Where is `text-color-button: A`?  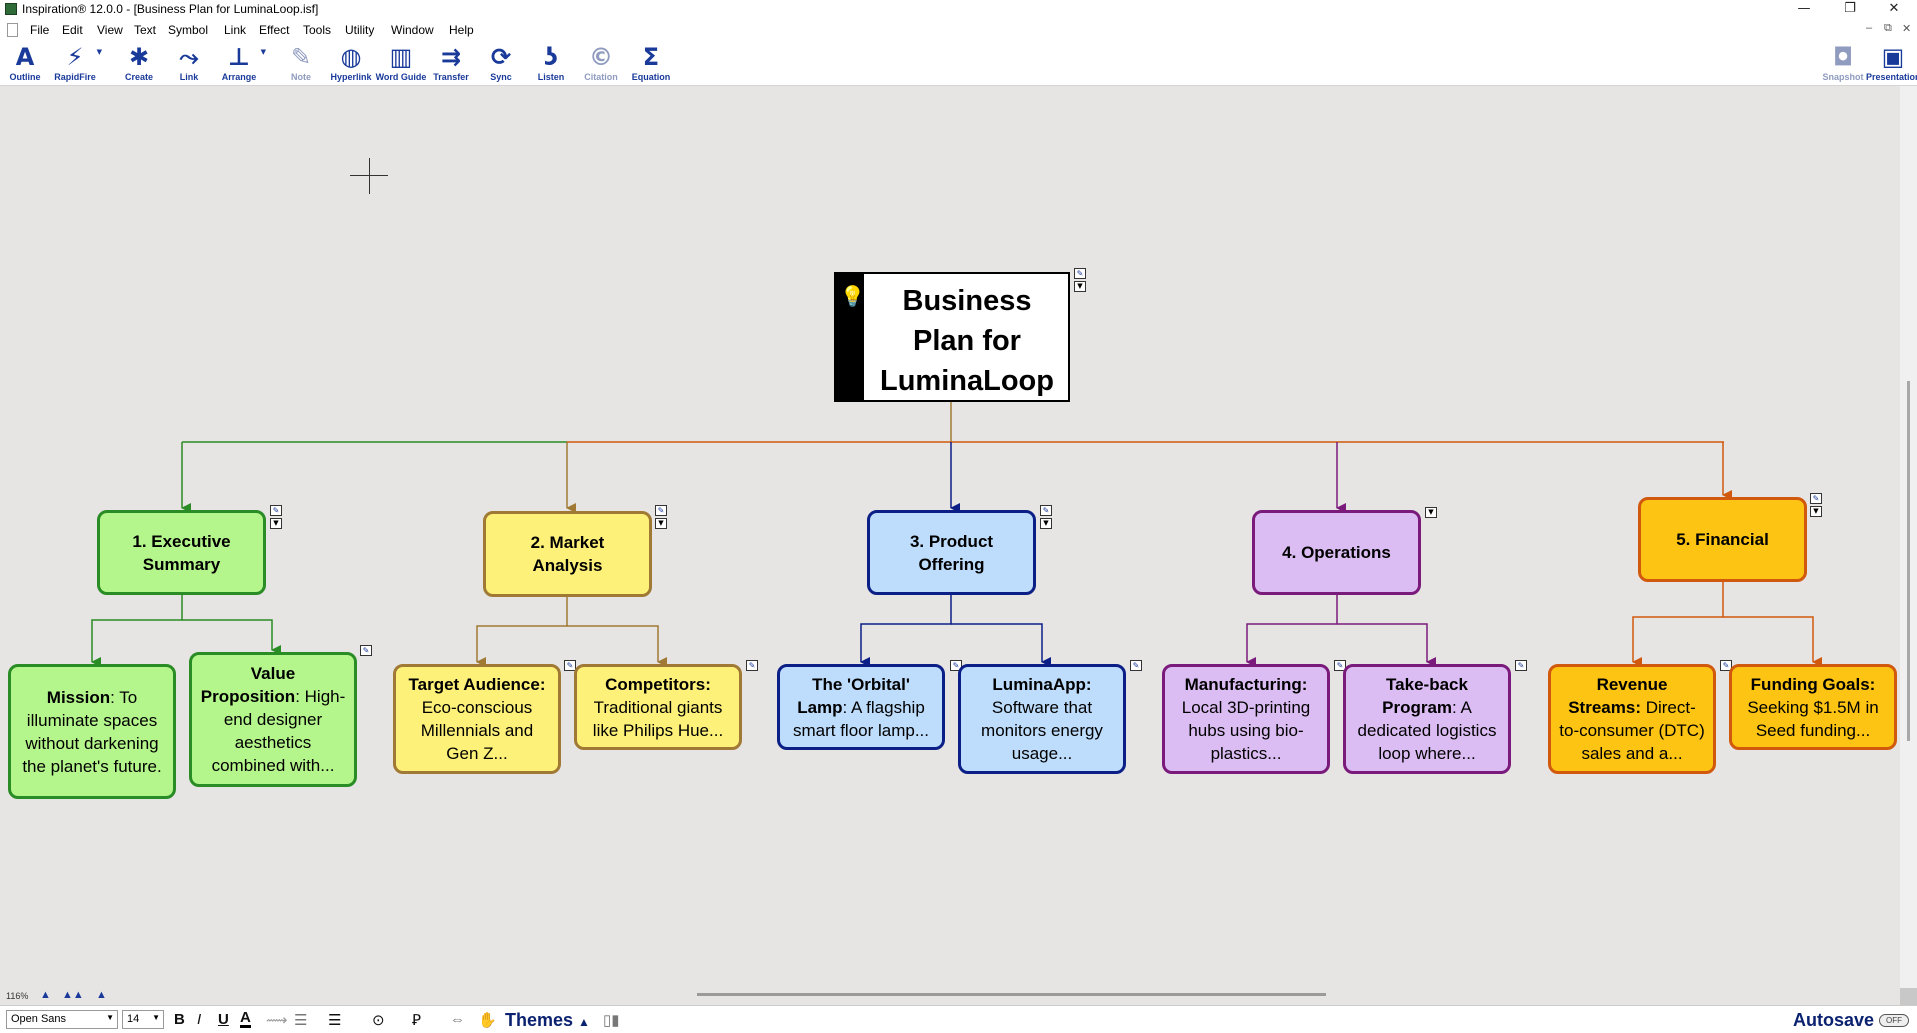
text-color-button: A is located at coordinates (245, 1019).